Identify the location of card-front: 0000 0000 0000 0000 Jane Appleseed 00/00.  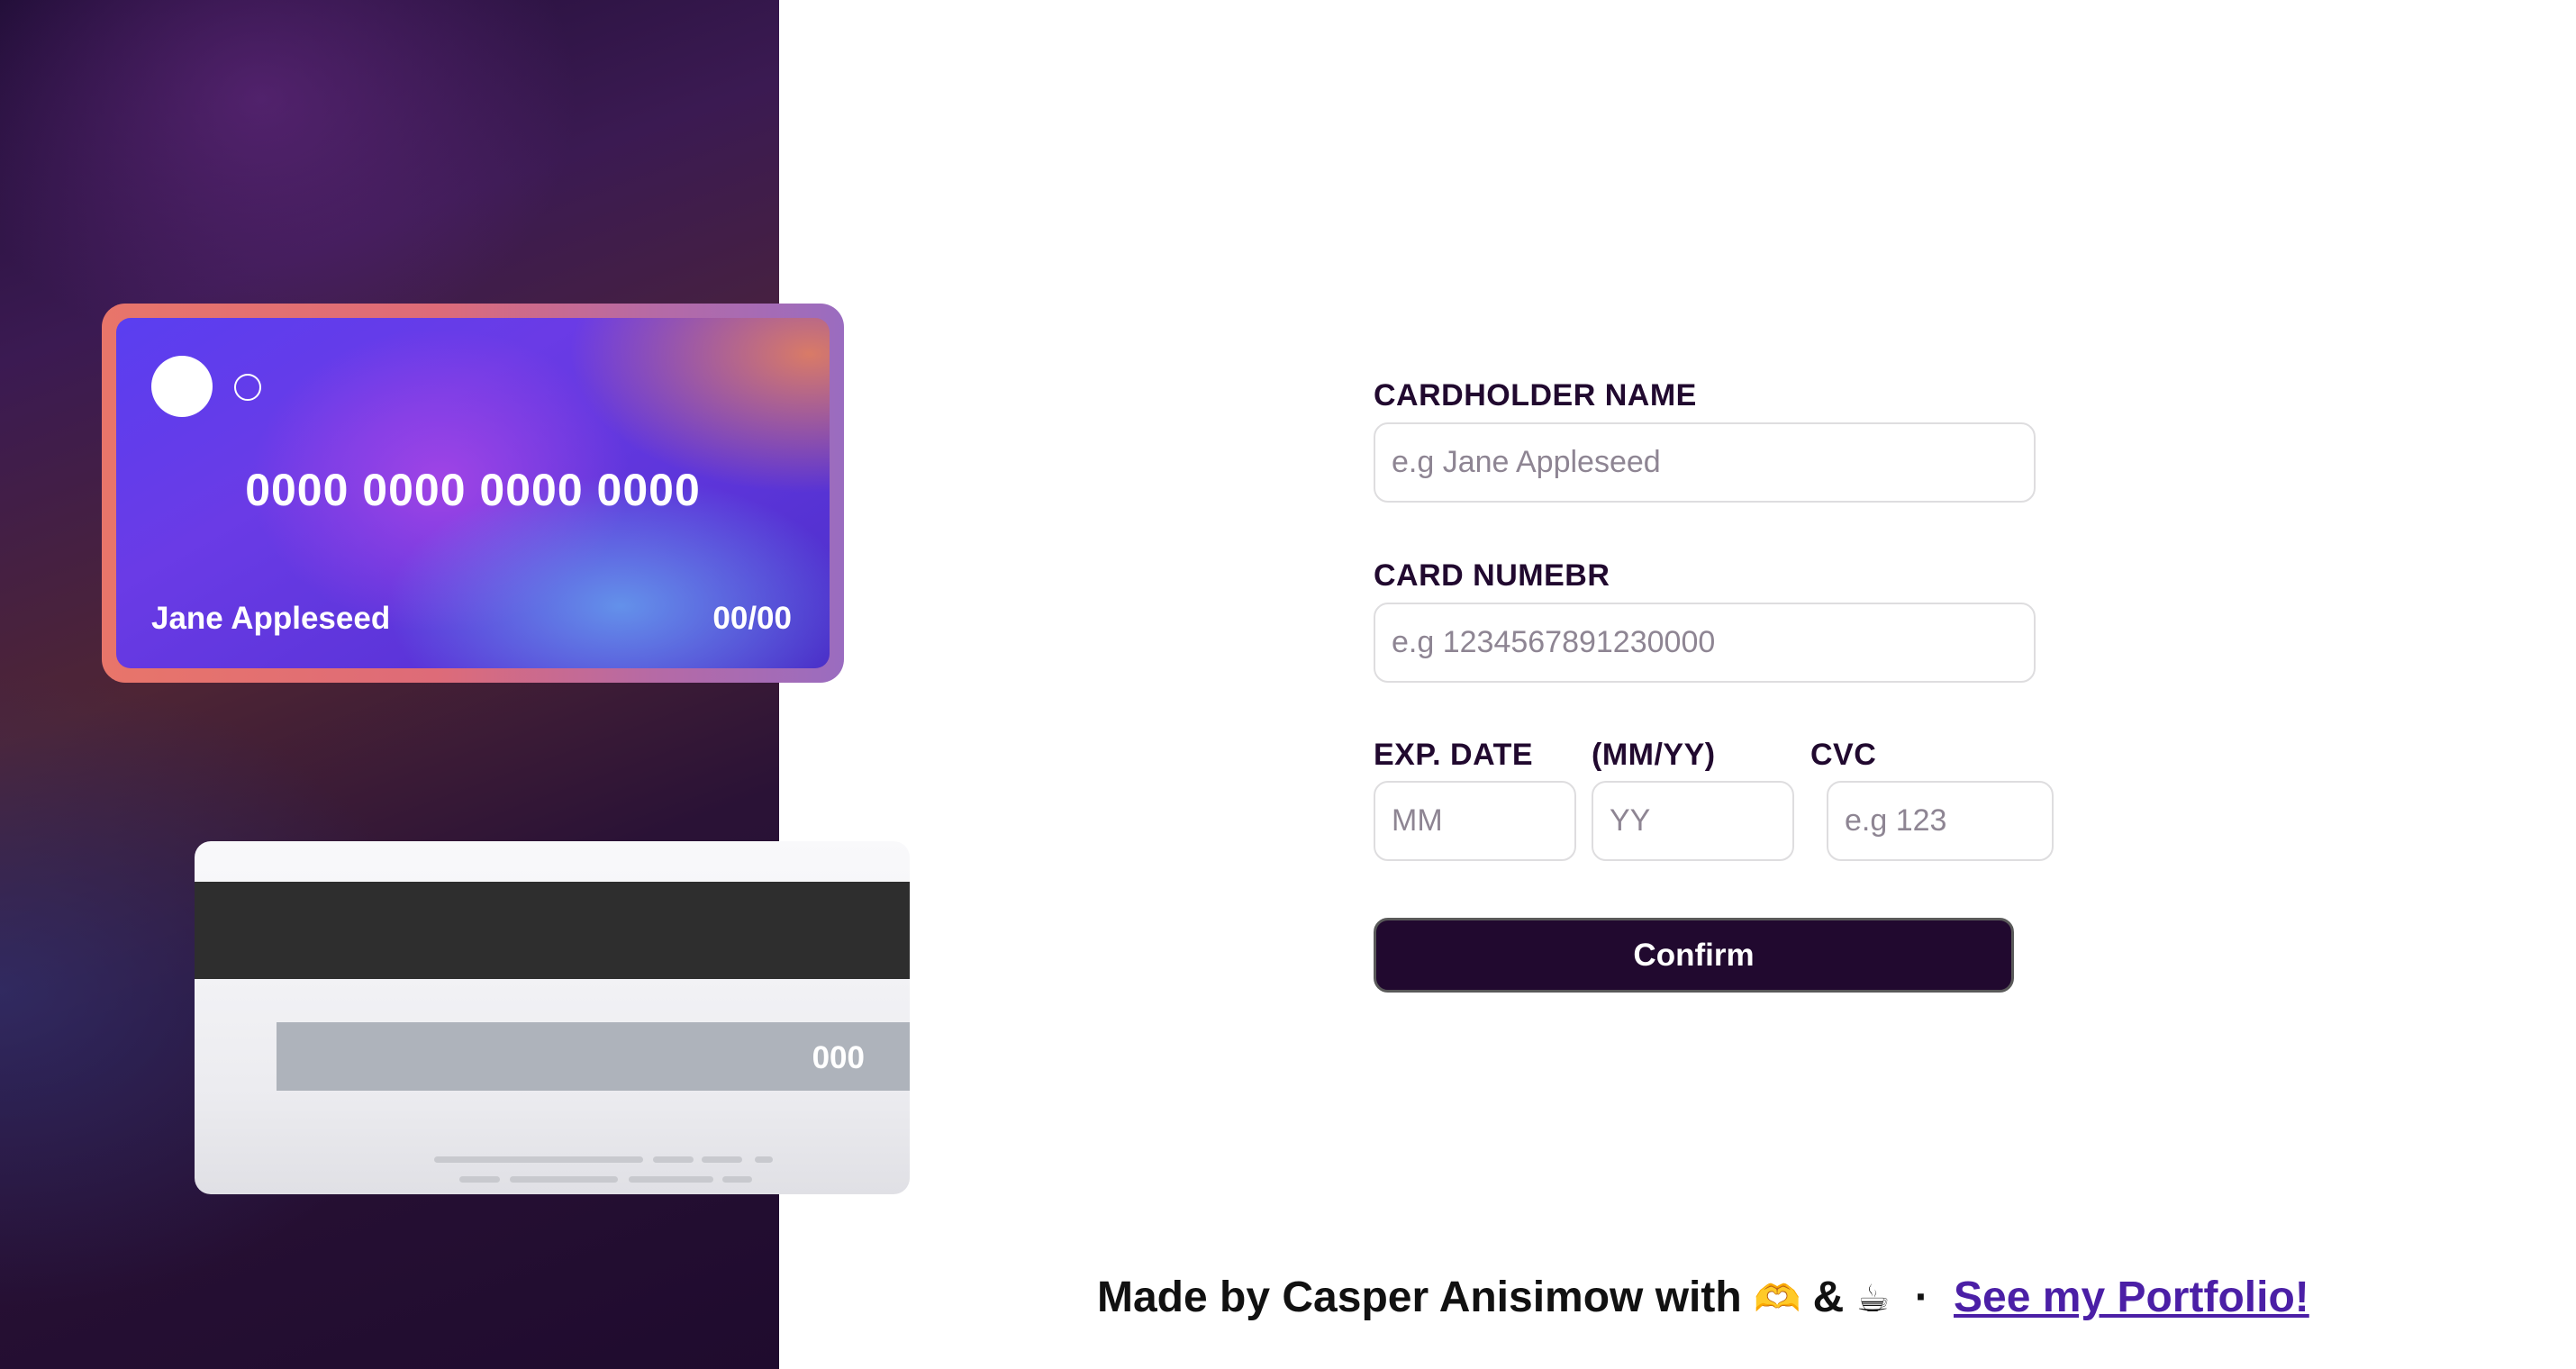
(473, 493).